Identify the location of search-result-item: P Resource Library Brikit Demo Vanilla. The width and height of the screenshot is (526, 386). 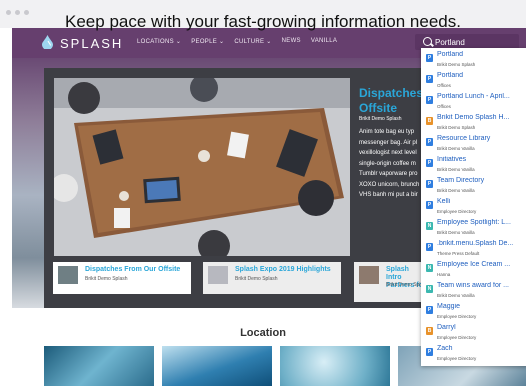
(473, 145).